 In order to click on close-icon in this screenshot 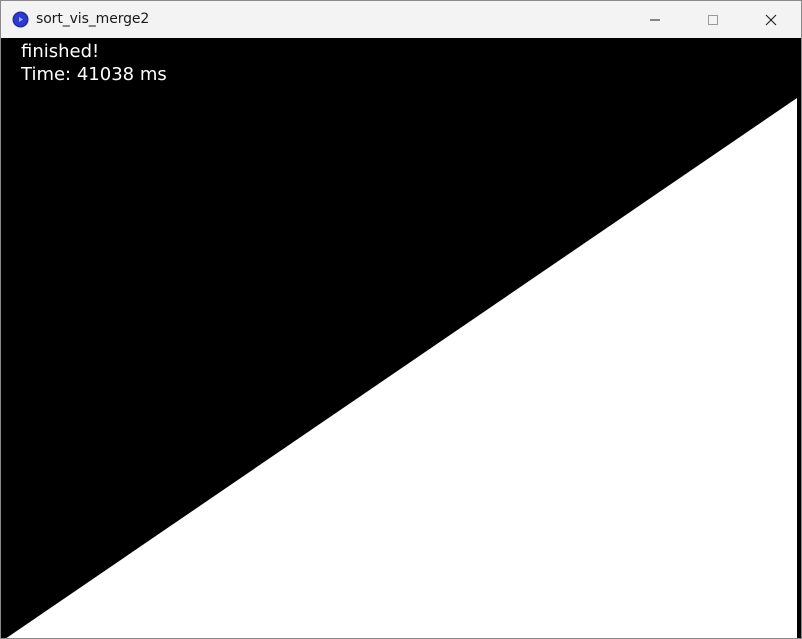, I will do `click(771, 19)`.